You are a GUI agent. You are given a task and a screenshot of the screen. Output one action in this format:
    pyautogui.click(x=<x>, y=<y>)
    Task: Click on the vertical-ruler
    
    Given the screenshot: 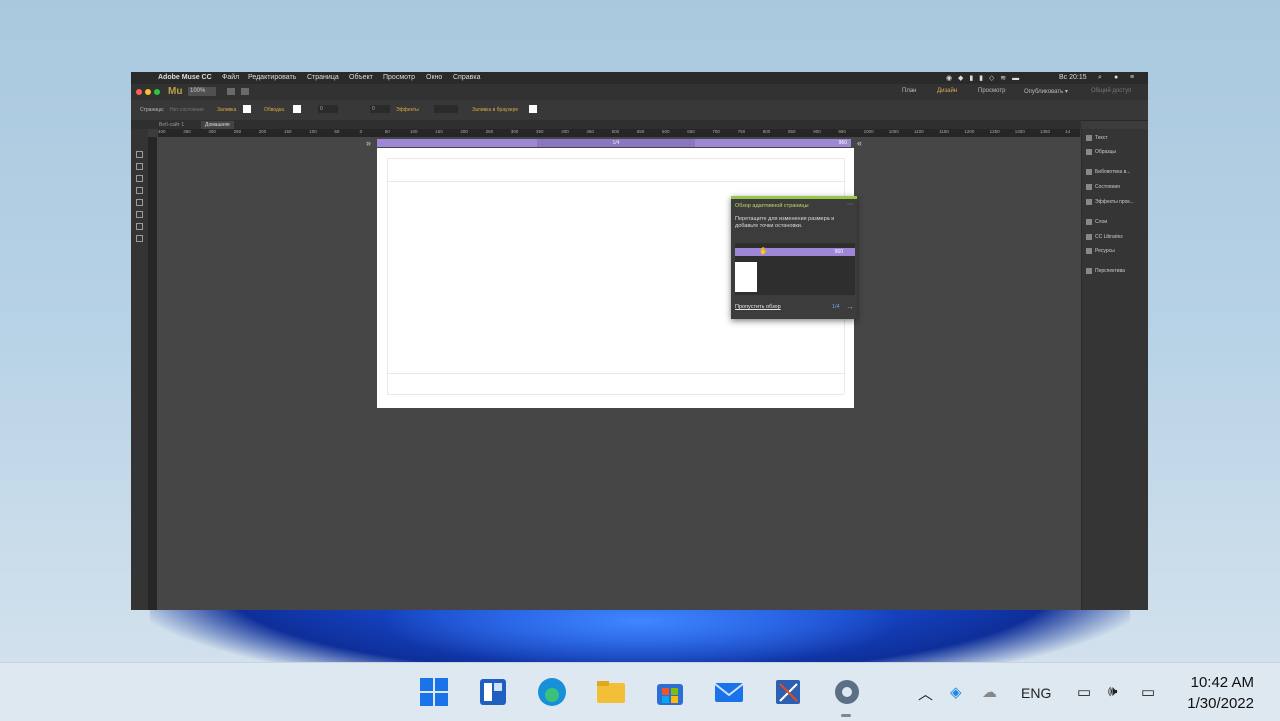 What is the action you would take?
    pyautogui.click(x=152, y=373)
    